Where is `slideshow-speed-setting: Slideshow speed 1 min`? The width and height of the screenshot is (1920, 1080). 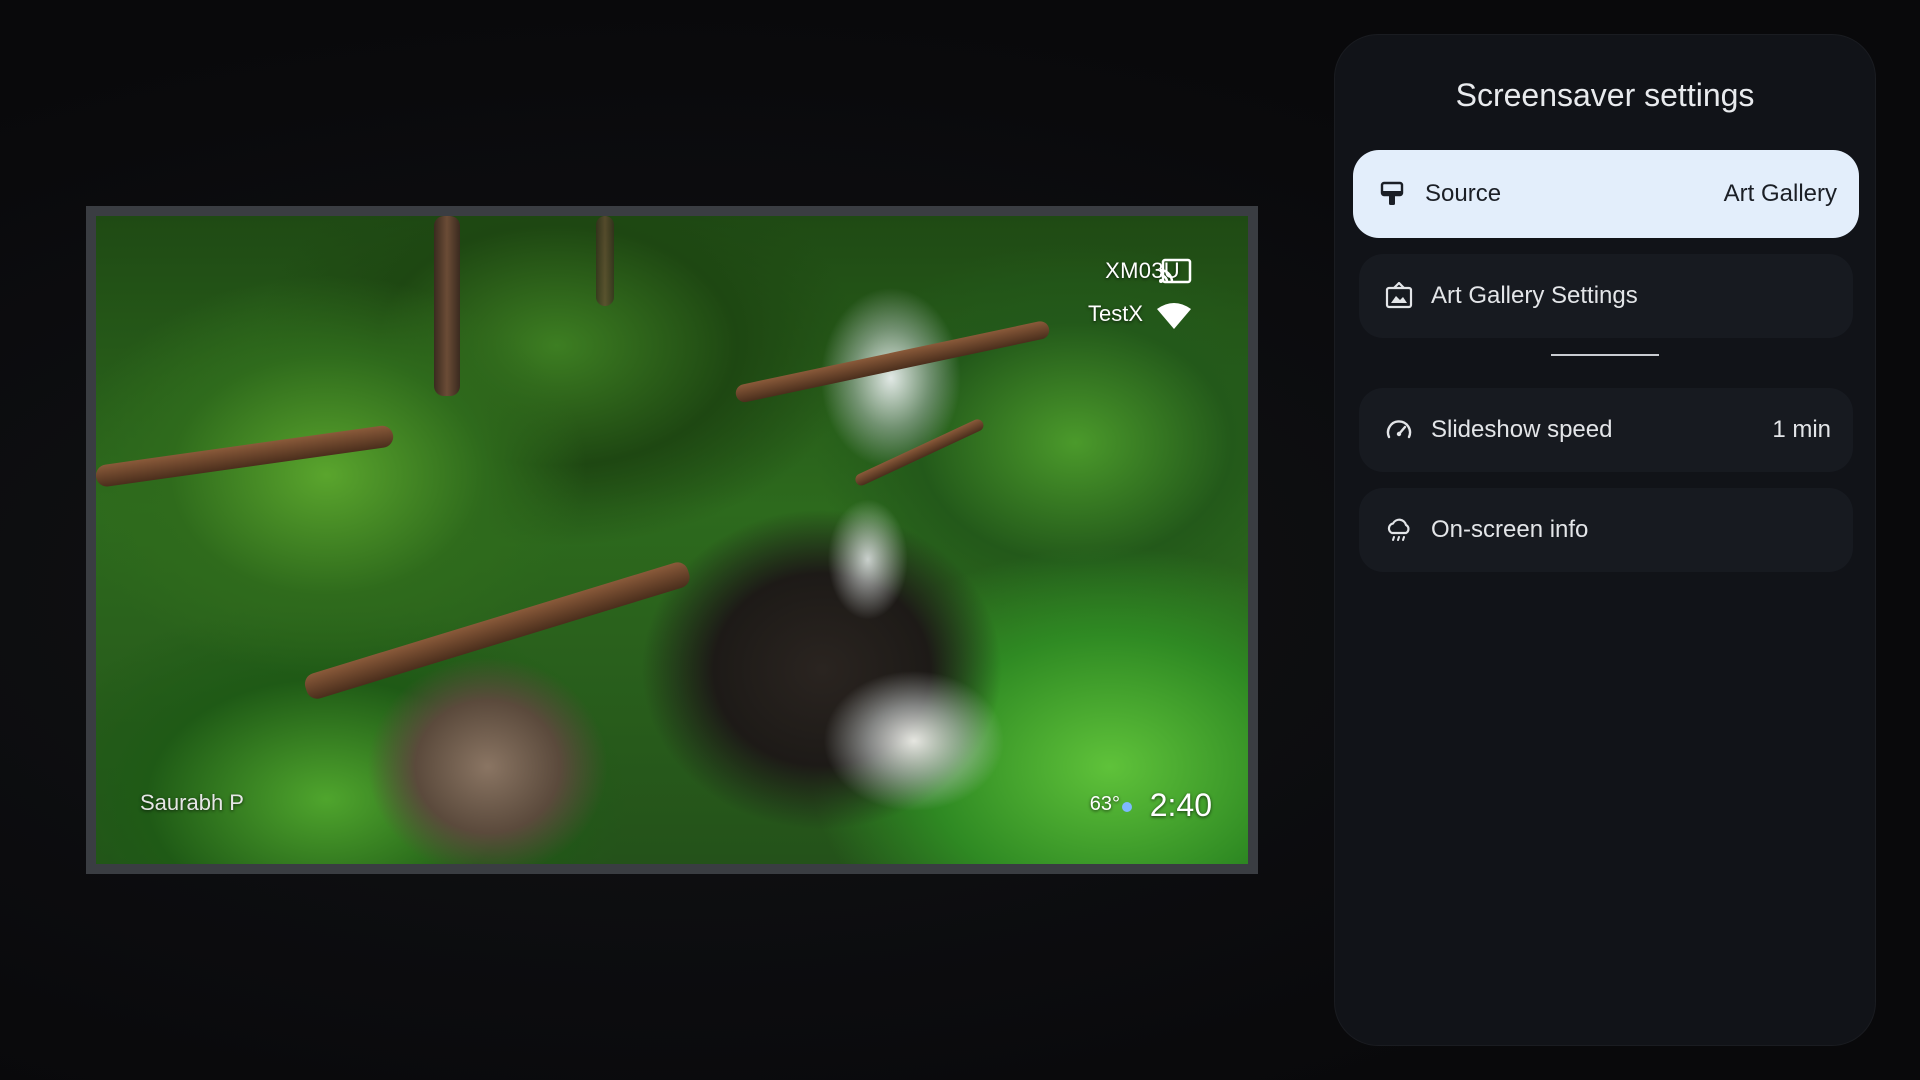 slideshow-speed-setting: Slideshow speed 1 min is located at coordinates (1606, 430).